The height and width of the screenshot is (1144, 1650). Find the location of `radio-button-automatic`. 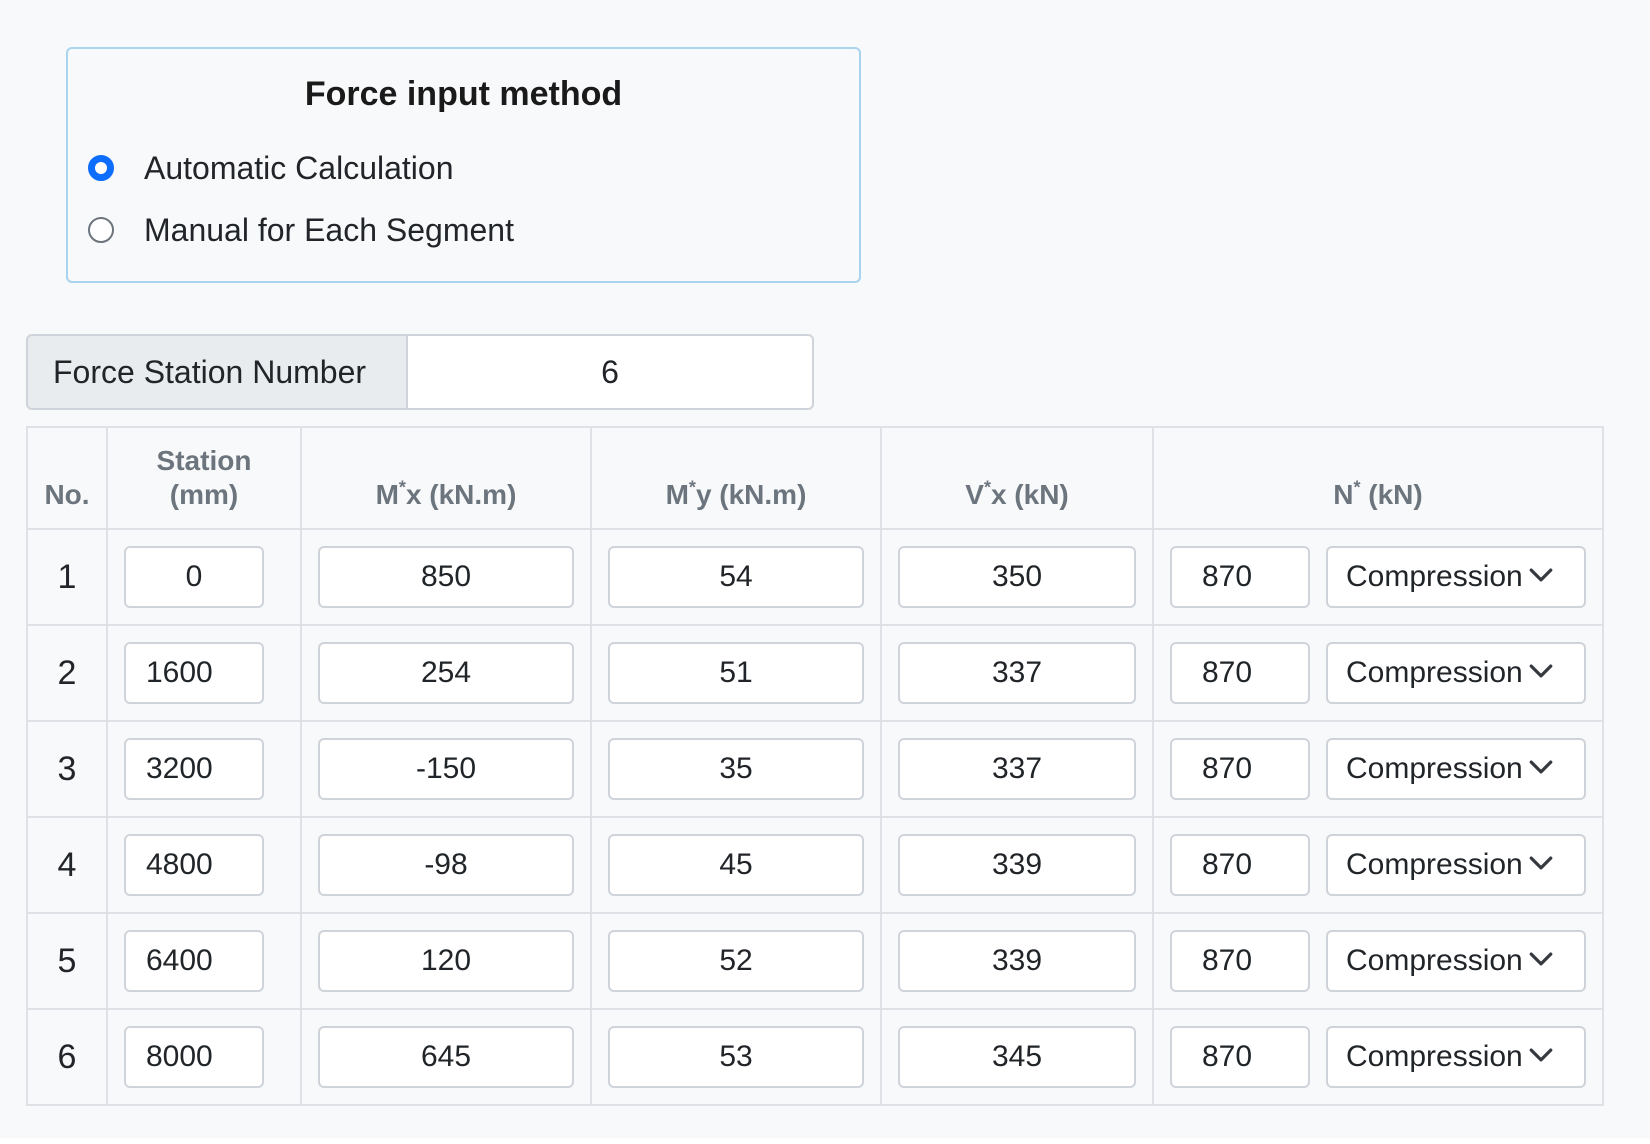

radio-button-automatic is located at coordinates (101, 168).